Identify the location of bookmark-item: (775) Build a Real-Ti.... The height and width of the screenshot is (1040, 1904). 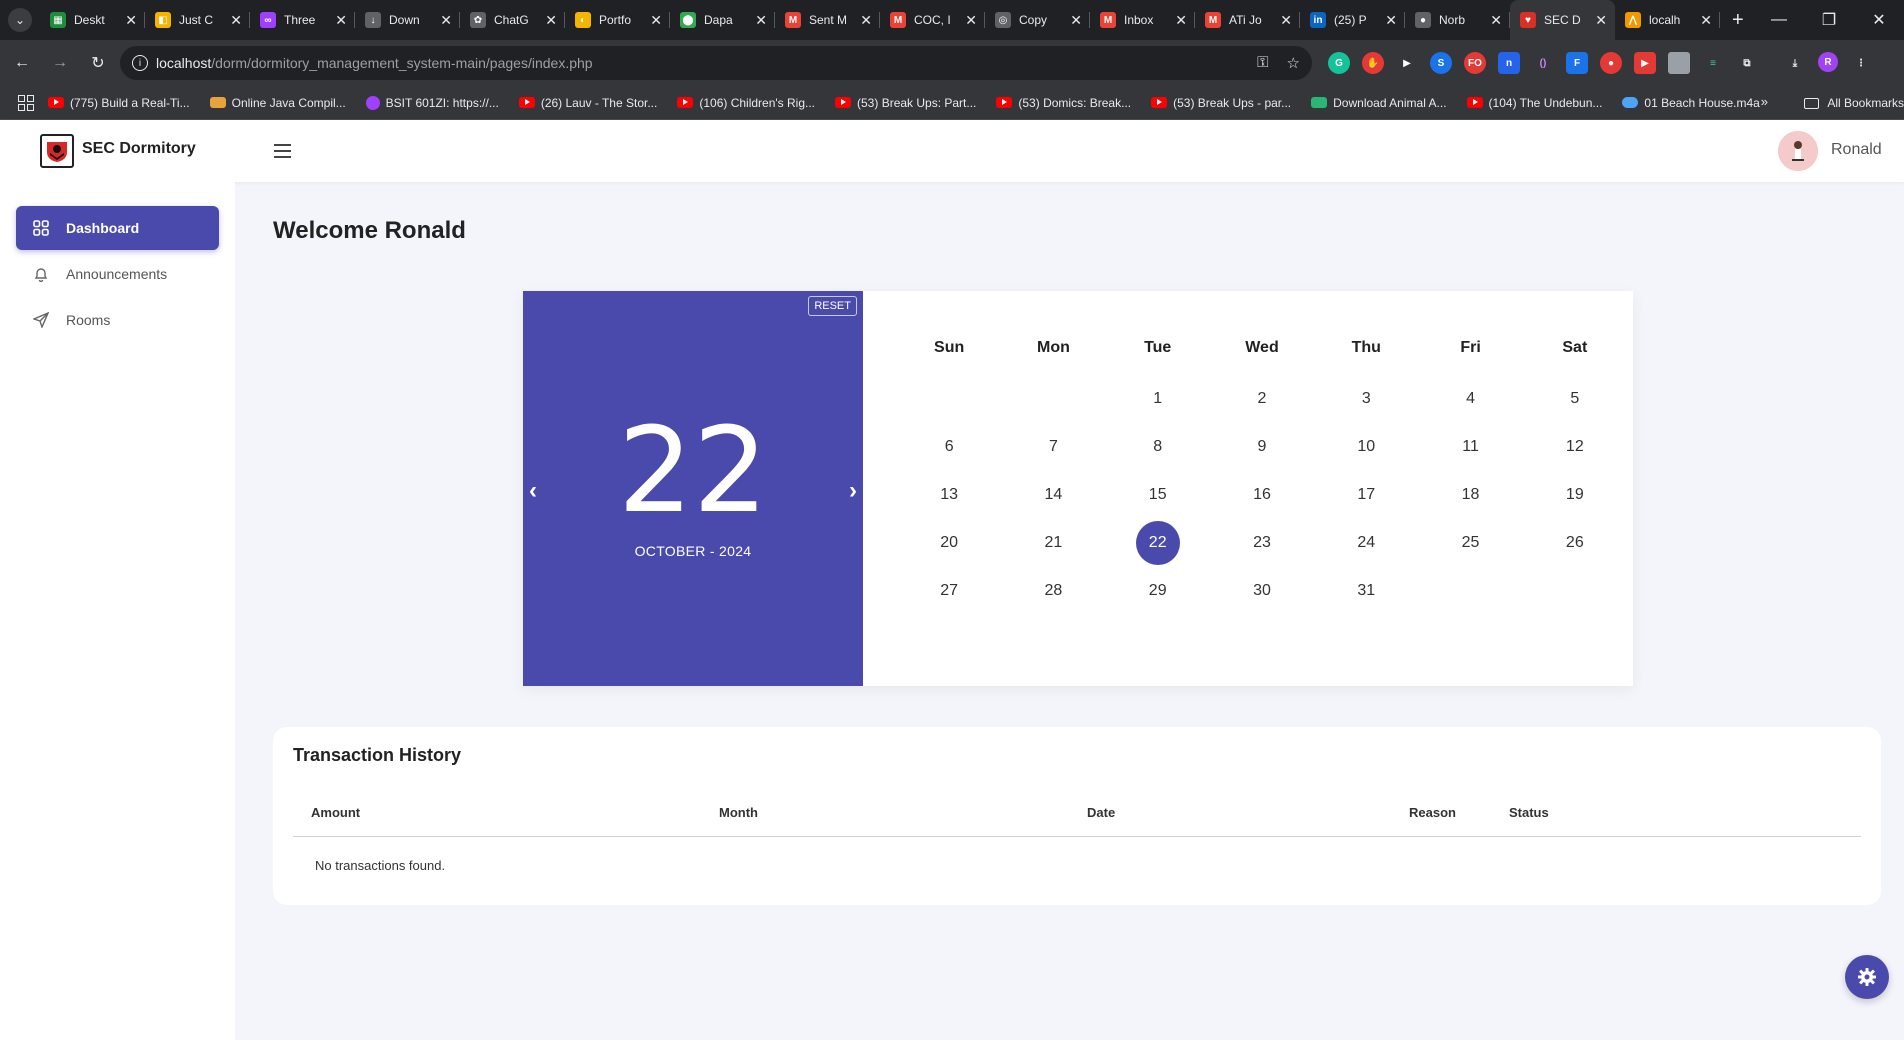
(119, 103).